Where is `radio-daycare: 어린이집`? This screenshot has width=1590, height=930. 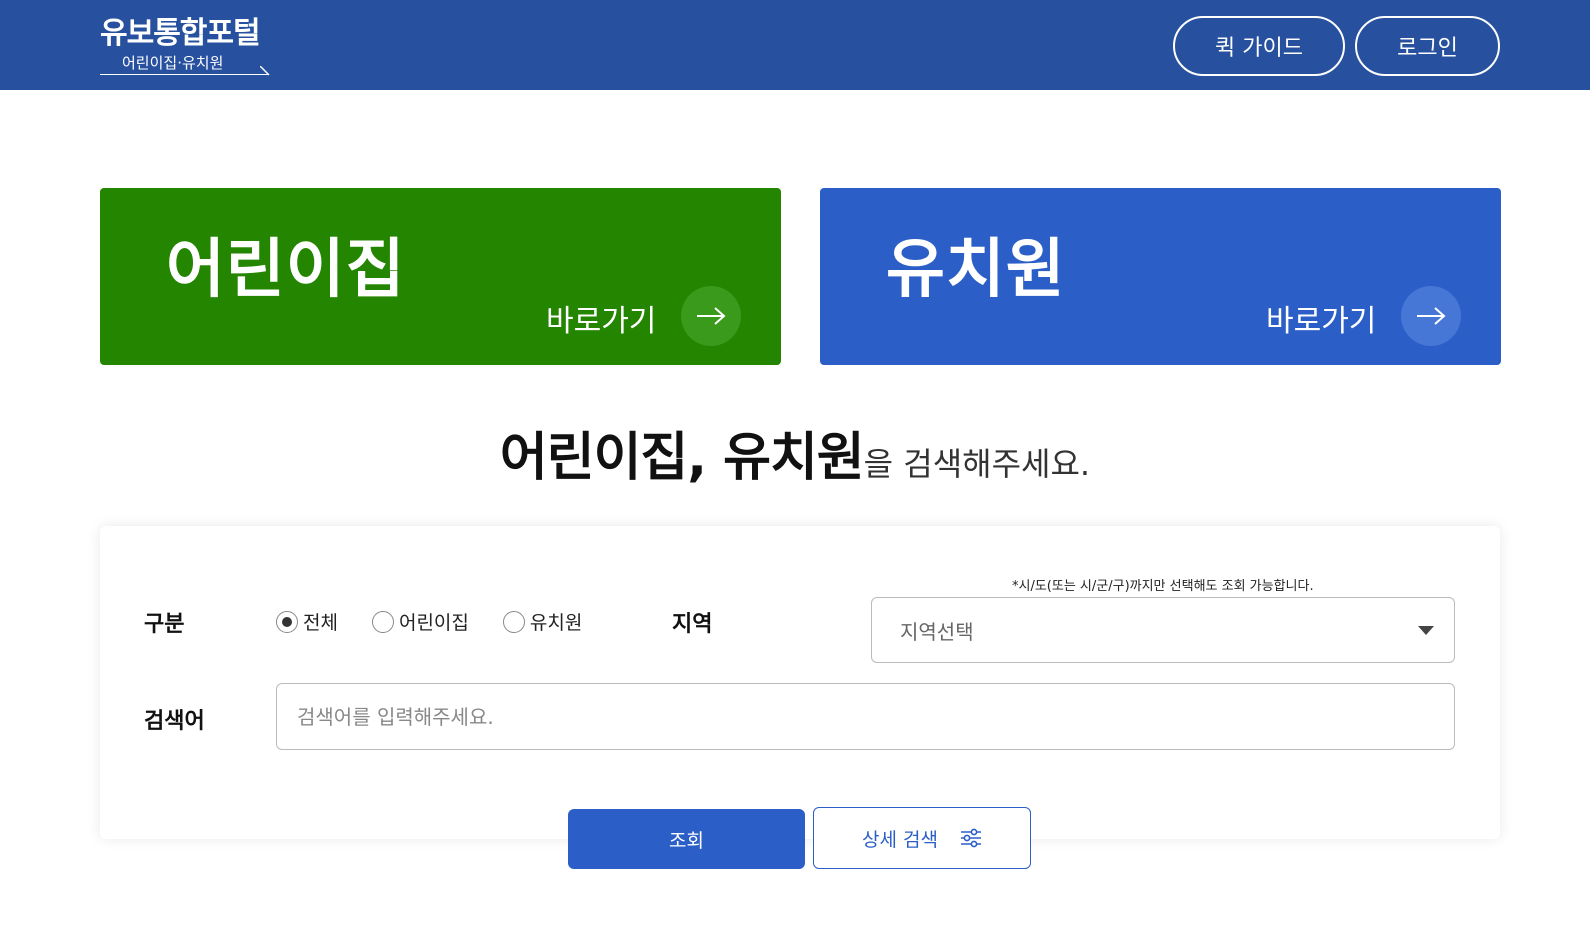 radio-daycare: 어린이집 is located at coordinates (420, 621).